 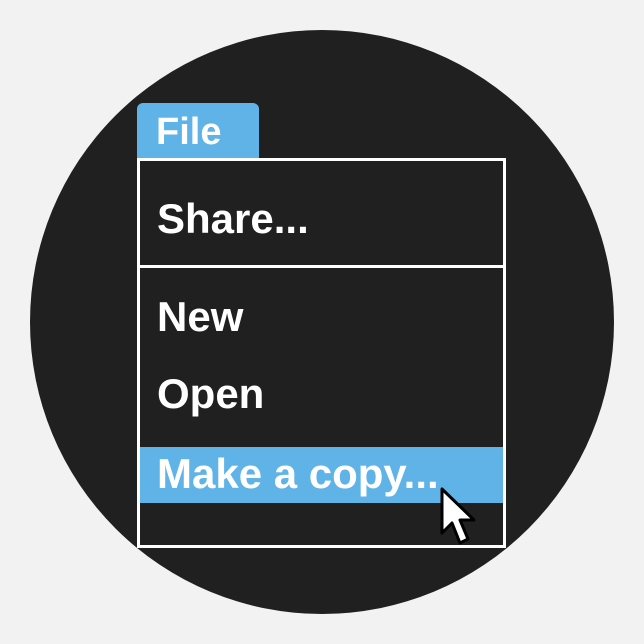 What do you see at coordinates (321, 266) in the screenshot?
I see `menu-divider` at bounding box center [321, 266].